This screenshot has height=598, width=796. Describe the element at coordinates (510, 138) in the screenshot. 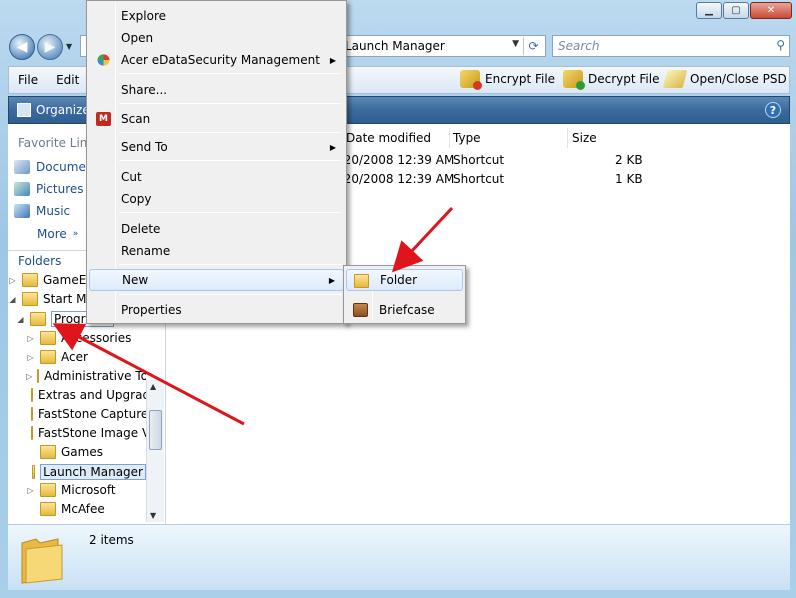

I see `column-type: Type` at that location.